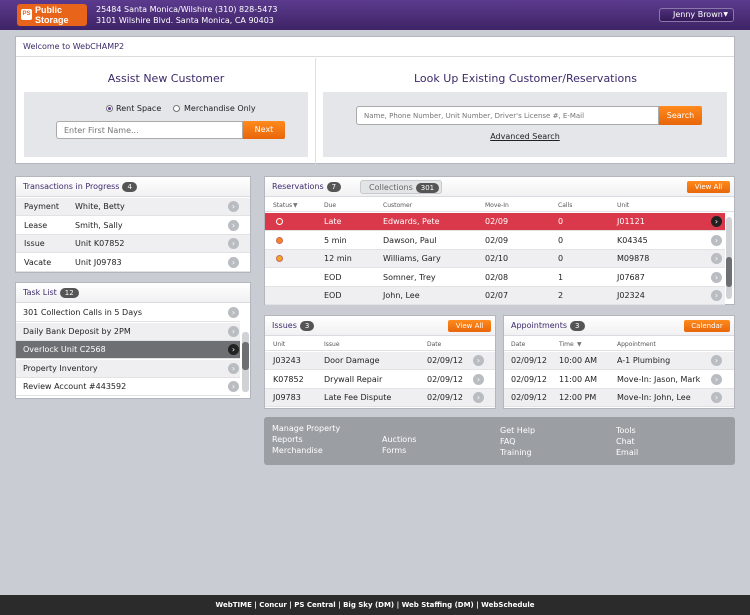 The height and width of the screenshot is (615, 750). What do you see at coordinates (279, 221) in the screenshot?
I see `status-red-icon` at bounding box center [279, 221].